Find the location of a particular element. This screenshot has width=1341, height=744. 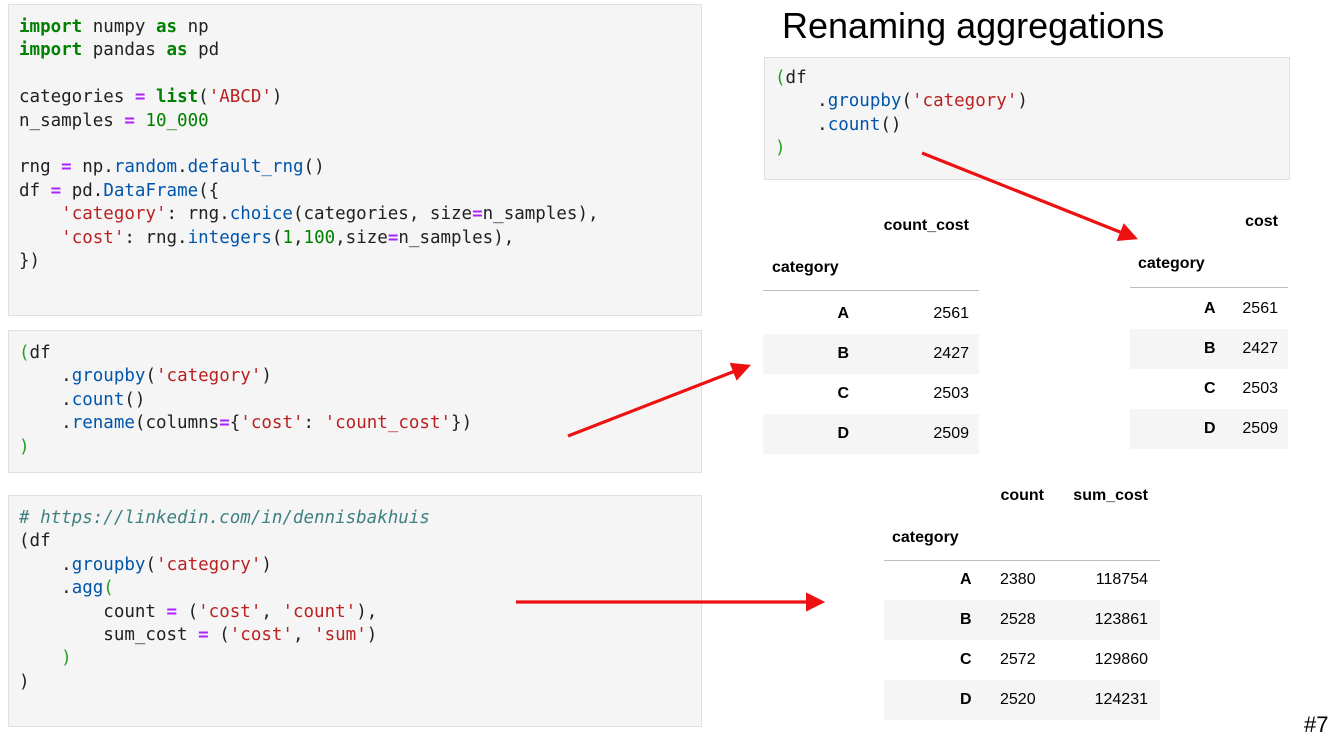

arrow-rename-to-table is located at coordinates (659, 400).